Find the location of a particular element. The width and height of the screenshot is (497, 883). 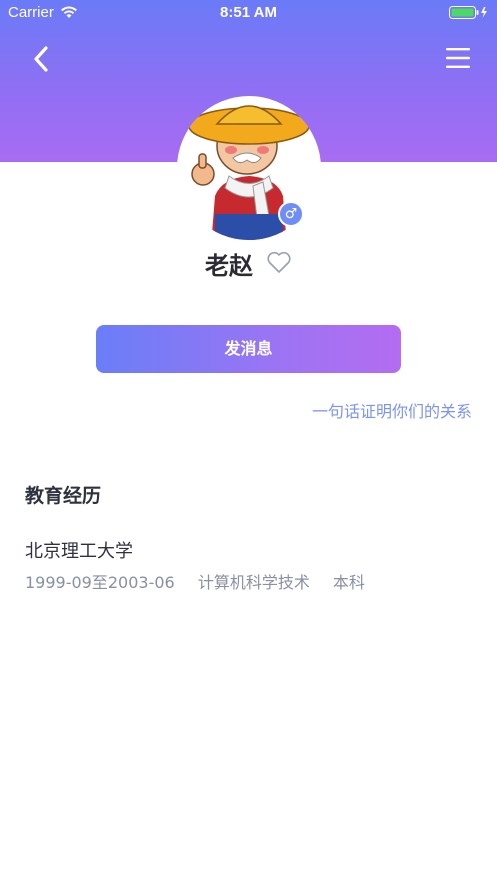

hamburger-menu-icon is located at coordinates (458, 58).